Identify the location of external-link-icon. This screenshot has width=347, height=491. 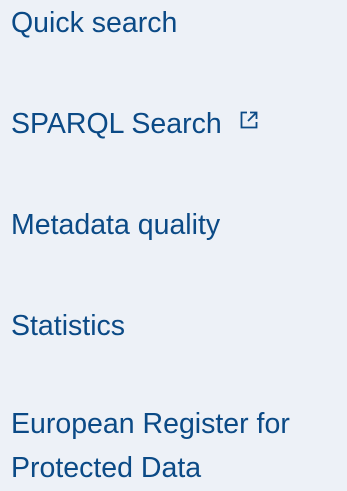
(249, 120).